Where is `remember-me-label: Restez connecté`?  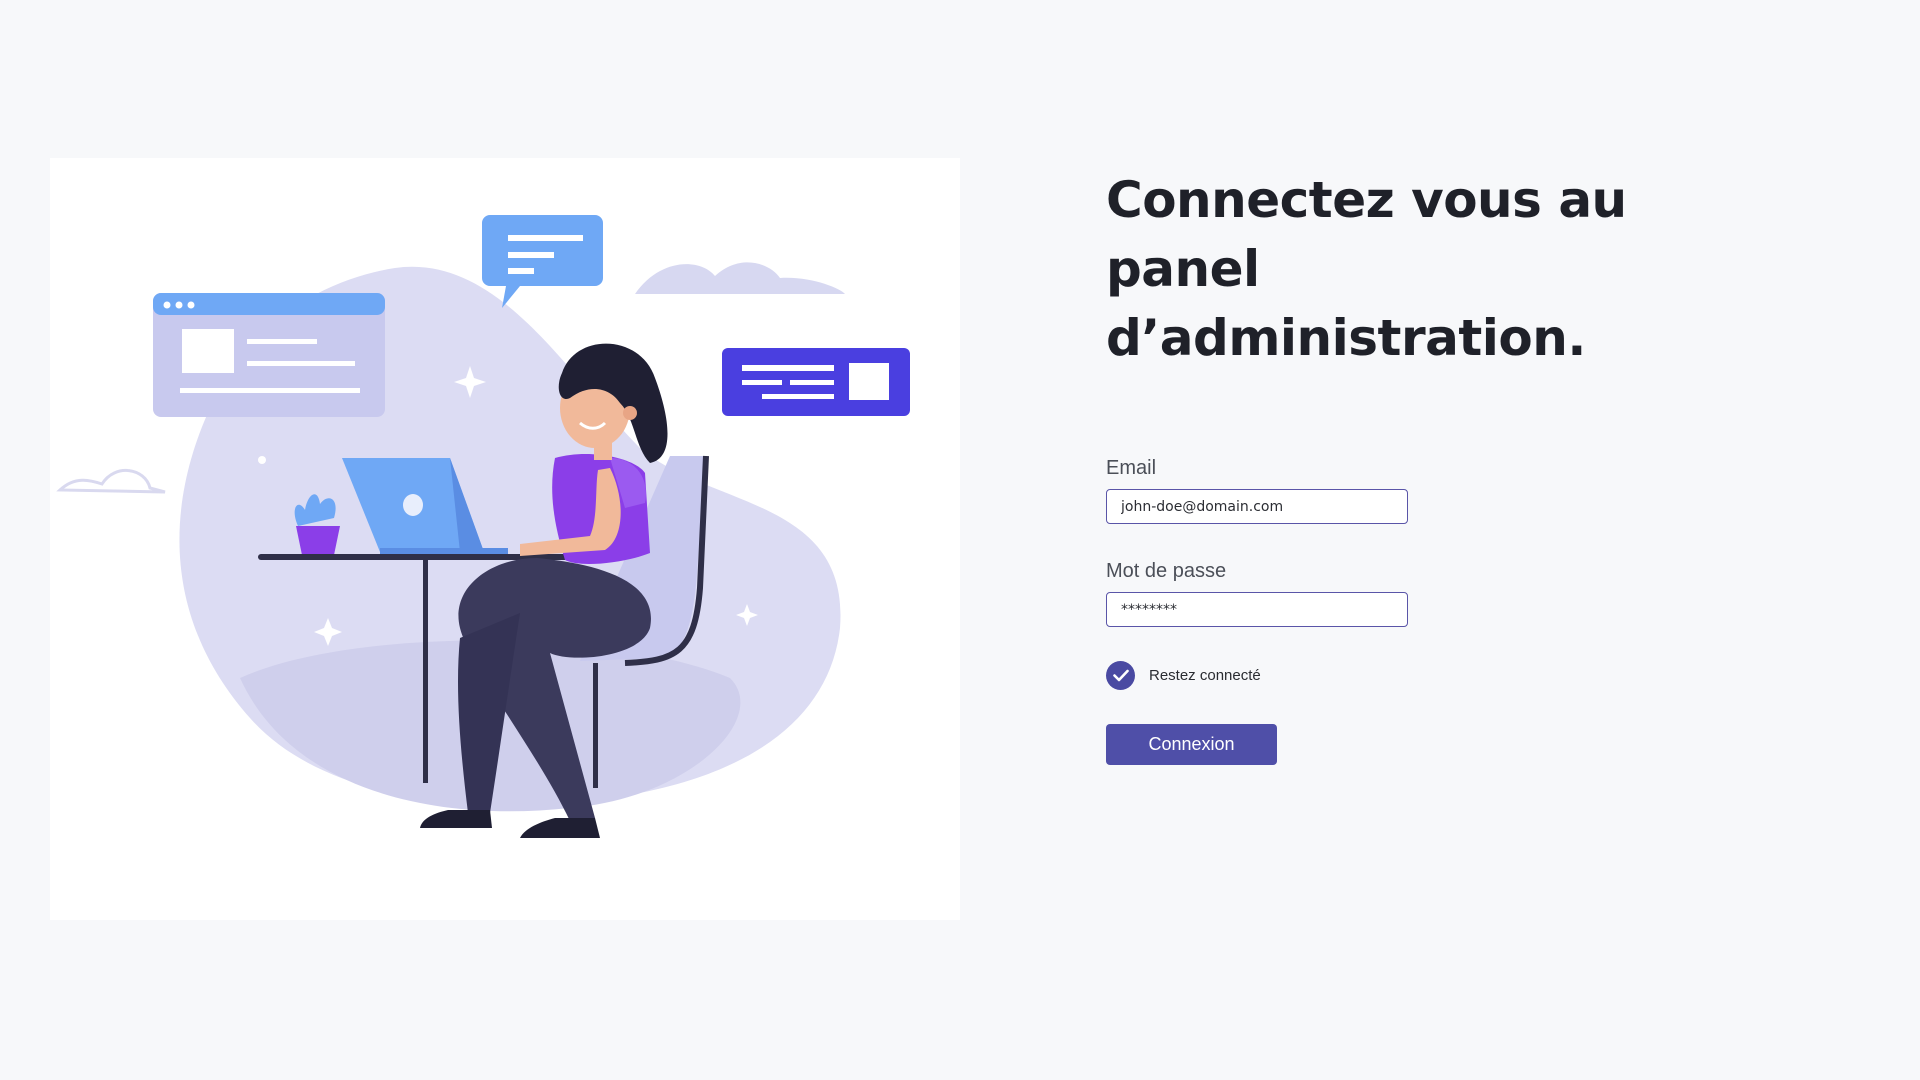
remember-me-label: Restez connecté is located at coordinates (1205, 675).